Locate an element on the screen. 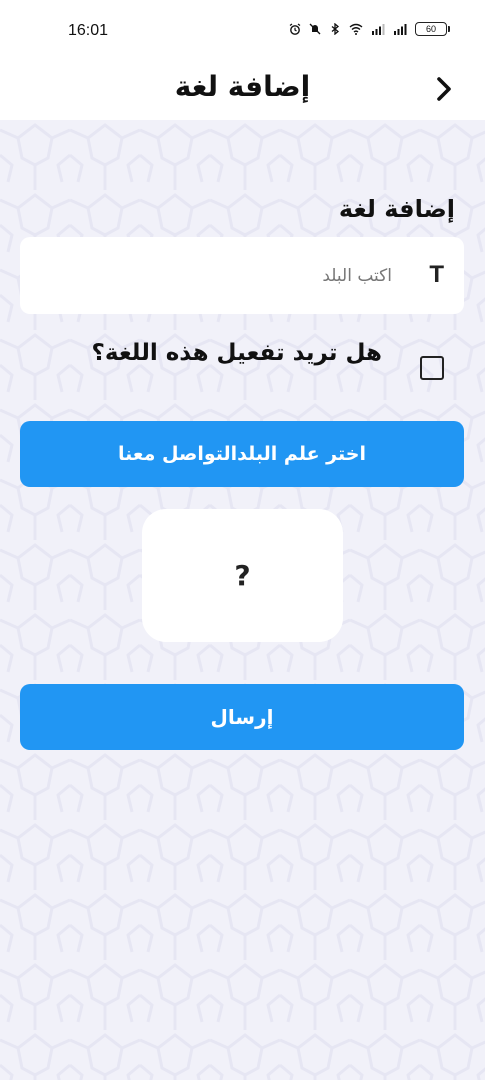  chevron-right-icon is located at coordinates (444, 89).